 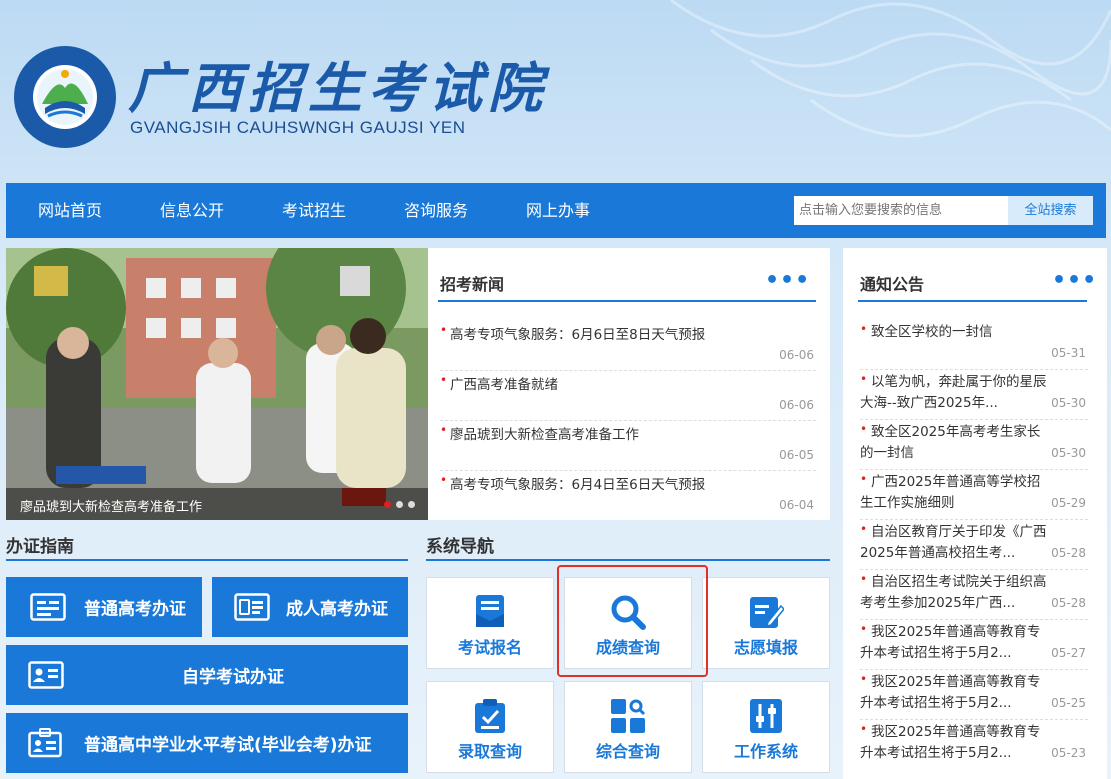 I want to click on notice-item-date: 05-25, so click(x=1068, y=703).